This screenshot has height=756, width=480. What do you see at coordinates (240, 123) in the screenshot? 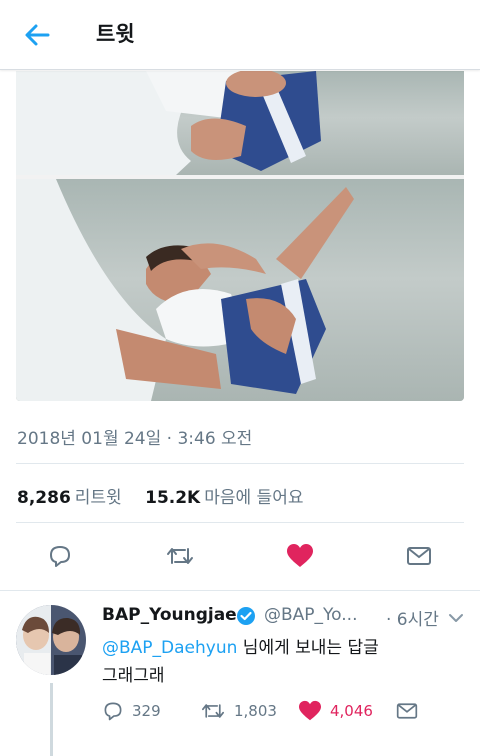
I see `media-frame-top` at bounding box center [240, 123].